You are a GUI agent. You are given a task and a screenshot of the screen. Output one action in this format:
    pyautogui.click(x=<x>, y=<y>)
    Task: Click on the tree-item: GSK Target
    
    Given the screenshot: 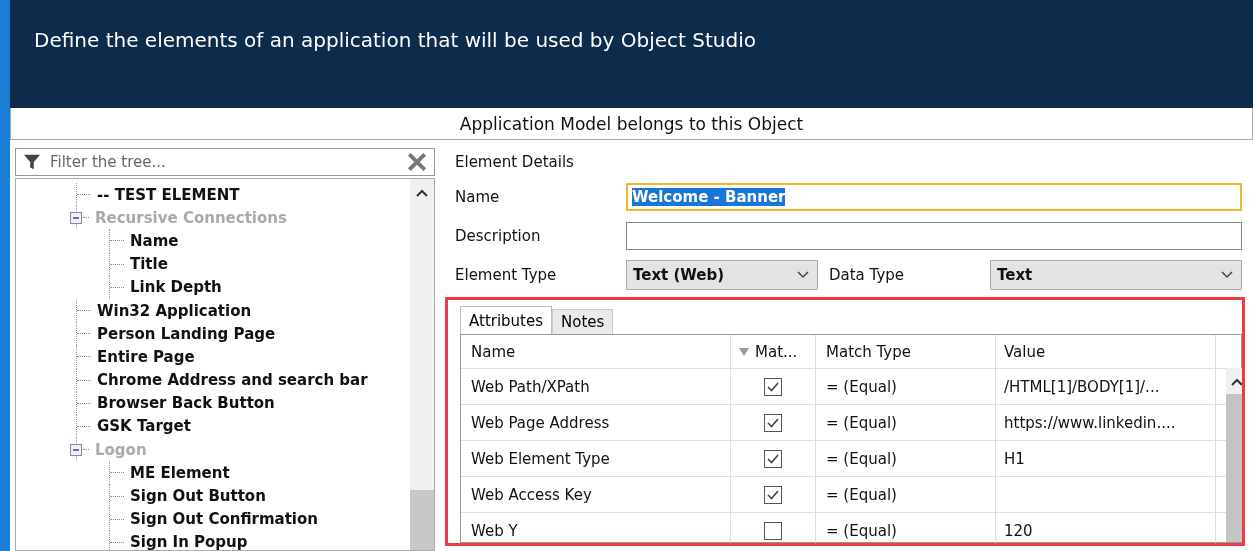 What is the action you would take?
    pyautogui.click(x=144, y=426)
    